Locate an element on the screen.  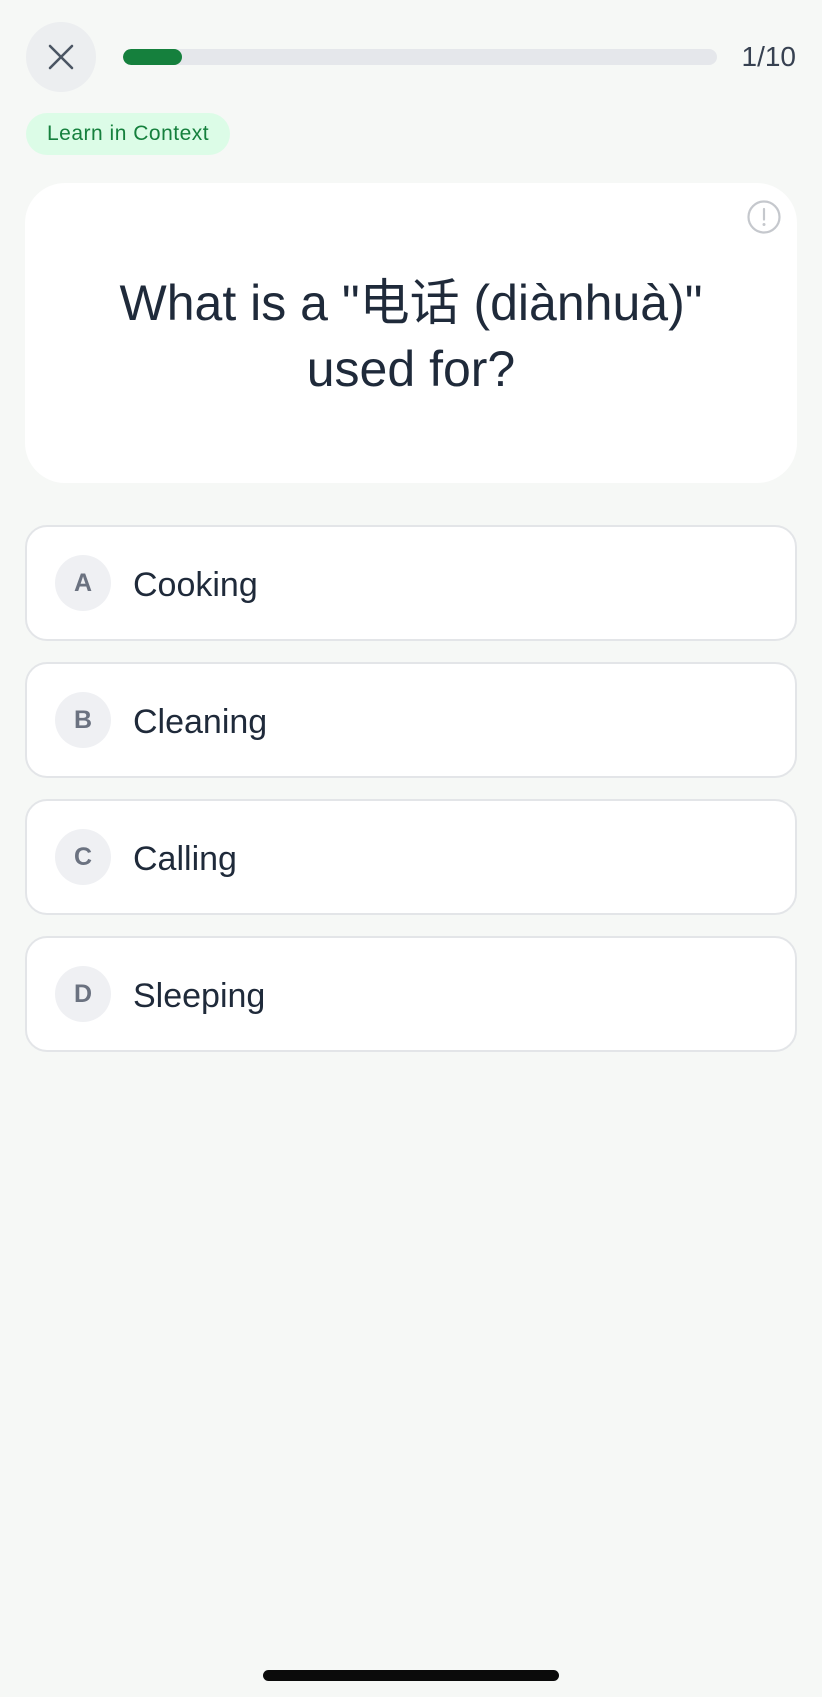
option-text: Cleaning is located at coordinates (200, 722).